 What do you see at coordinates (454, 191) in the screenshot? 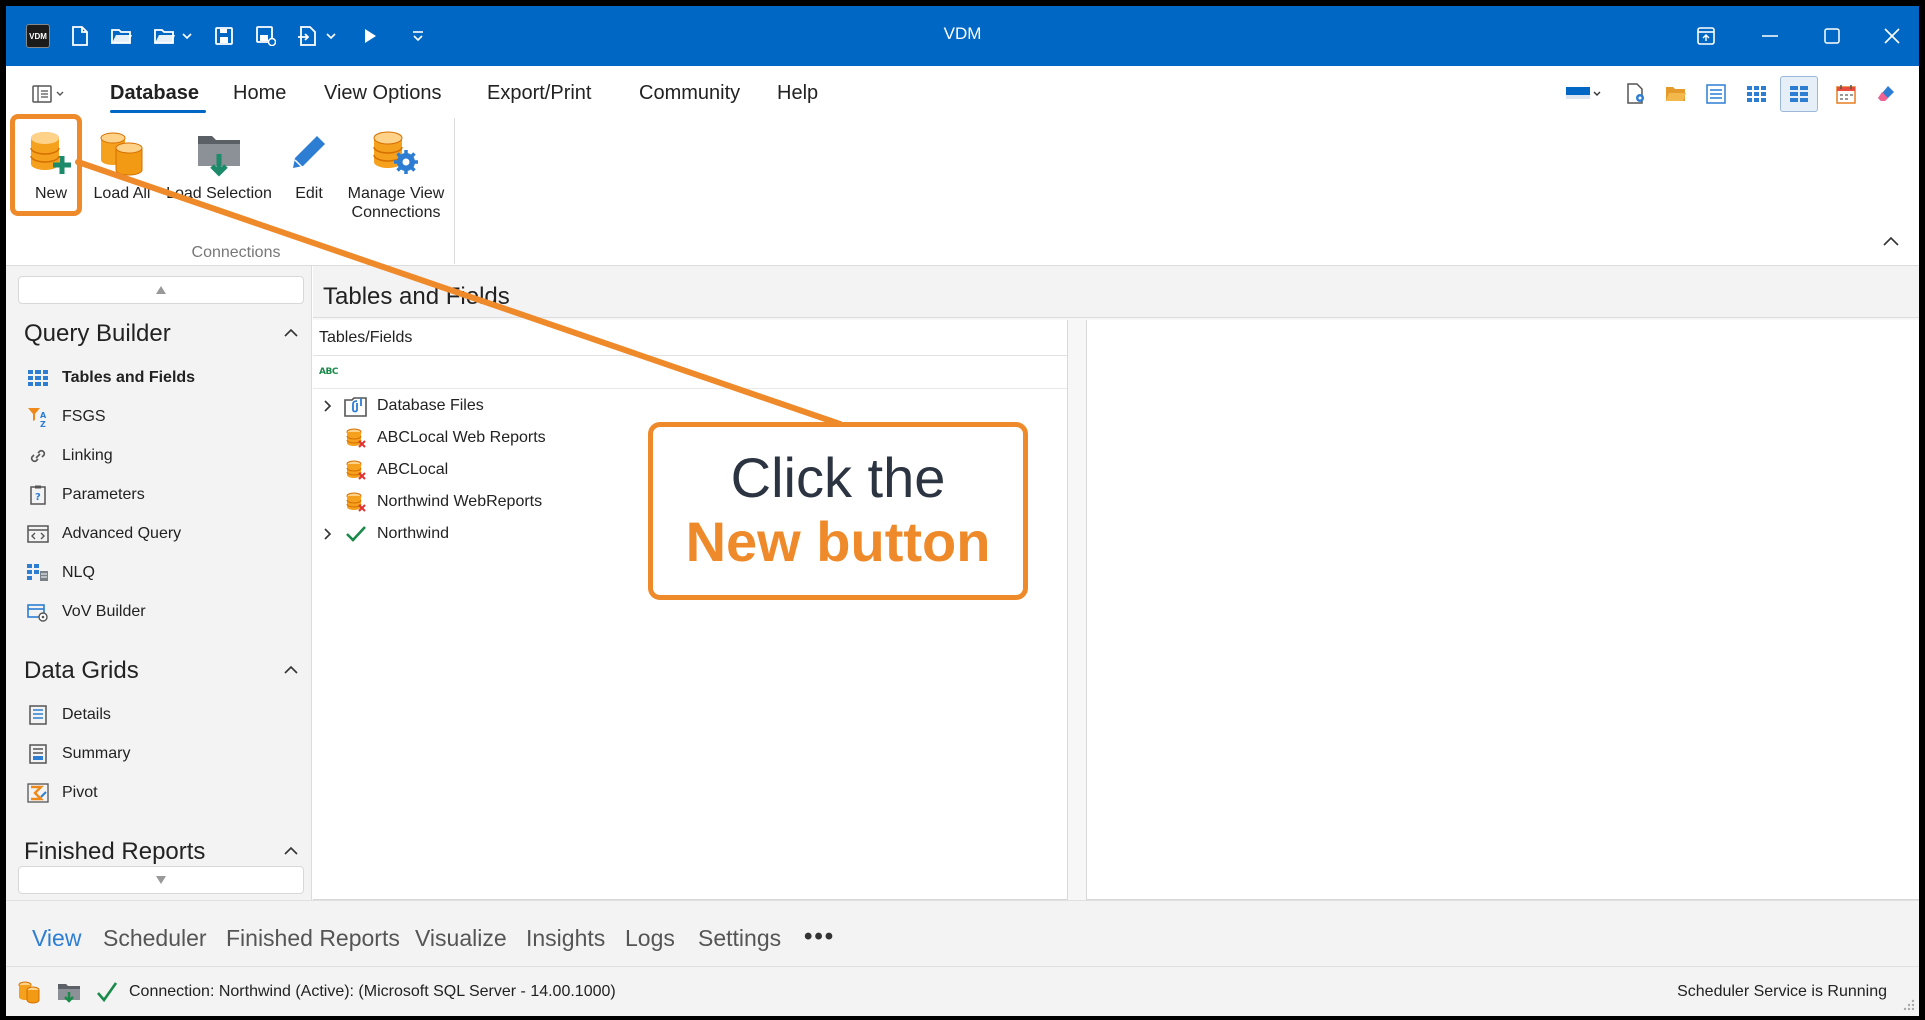
I see `ribbon-group-separator` at bounding box center [454, 191].